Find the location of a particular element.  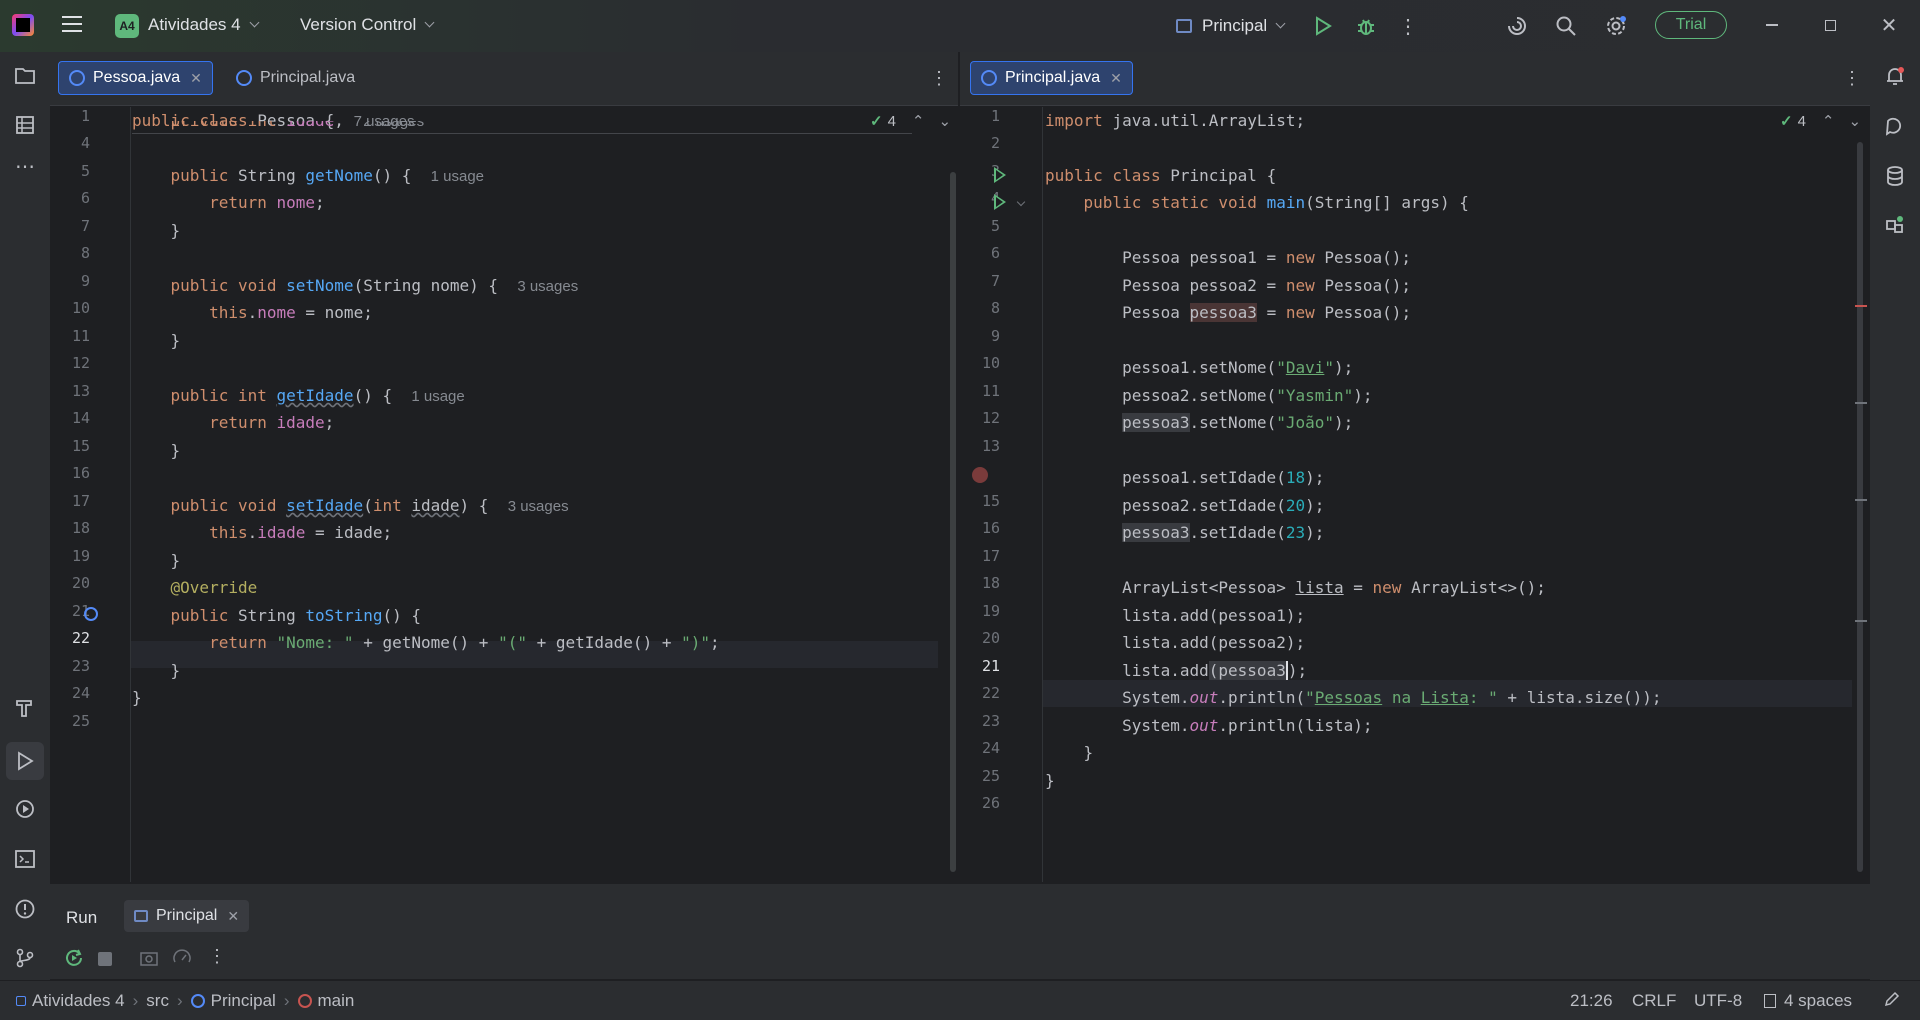

ai-chat-button is located at coordinates (1895, 126).